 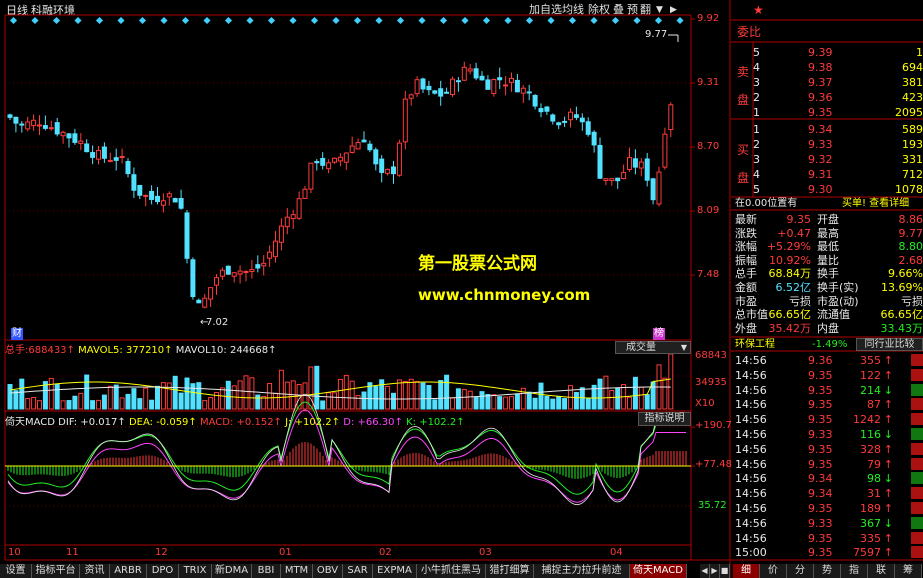 What do you see at coordinates (266, 571) in the screenshot?
I see `tab-bbi: BBI` at bounding box center [266, 571].